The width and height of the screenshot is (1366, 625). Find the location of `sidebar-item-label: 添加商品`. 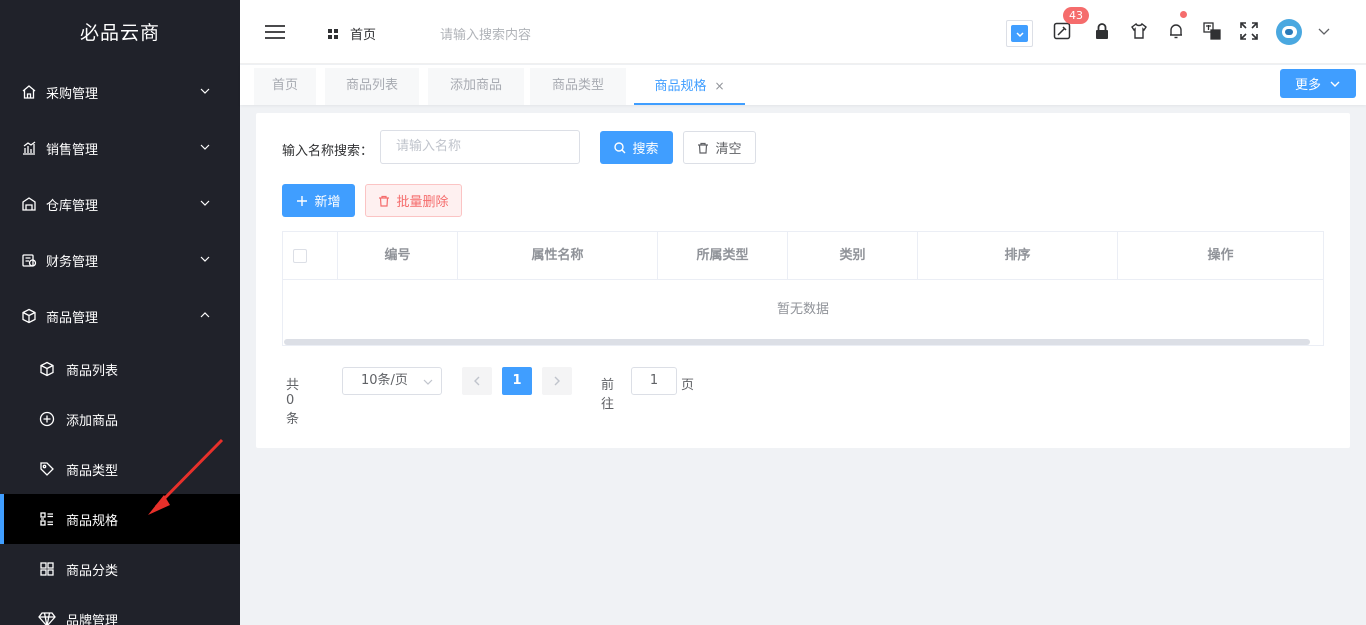

sidebar-item-label: 添加商品 is located at coordinates (92, 421).